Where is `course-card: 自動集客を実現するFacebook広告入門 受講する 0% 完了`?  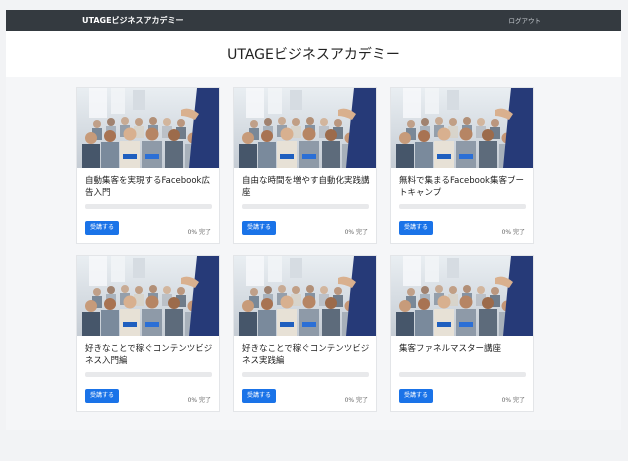 course-card: 自動集客を実現するFacebook広告入門 受講する 0% 完了 is located at coordinates (148, 165).